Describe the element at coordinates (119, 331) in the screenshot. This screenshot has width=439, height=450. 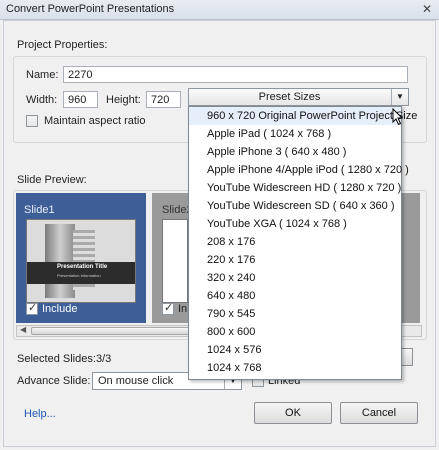
I see `scrollbar-thumb` at that location.